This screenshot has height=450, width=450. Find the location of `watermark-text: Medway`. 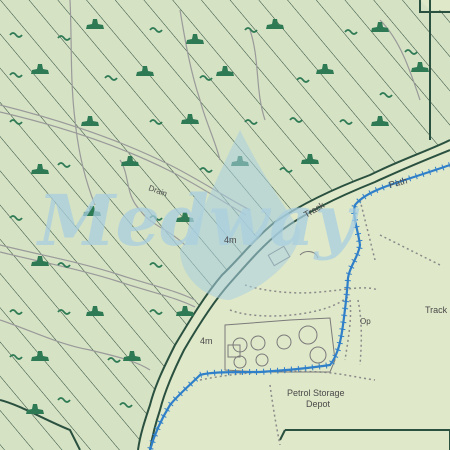

watermark-text: Medway is located at coordinates (198, 220).